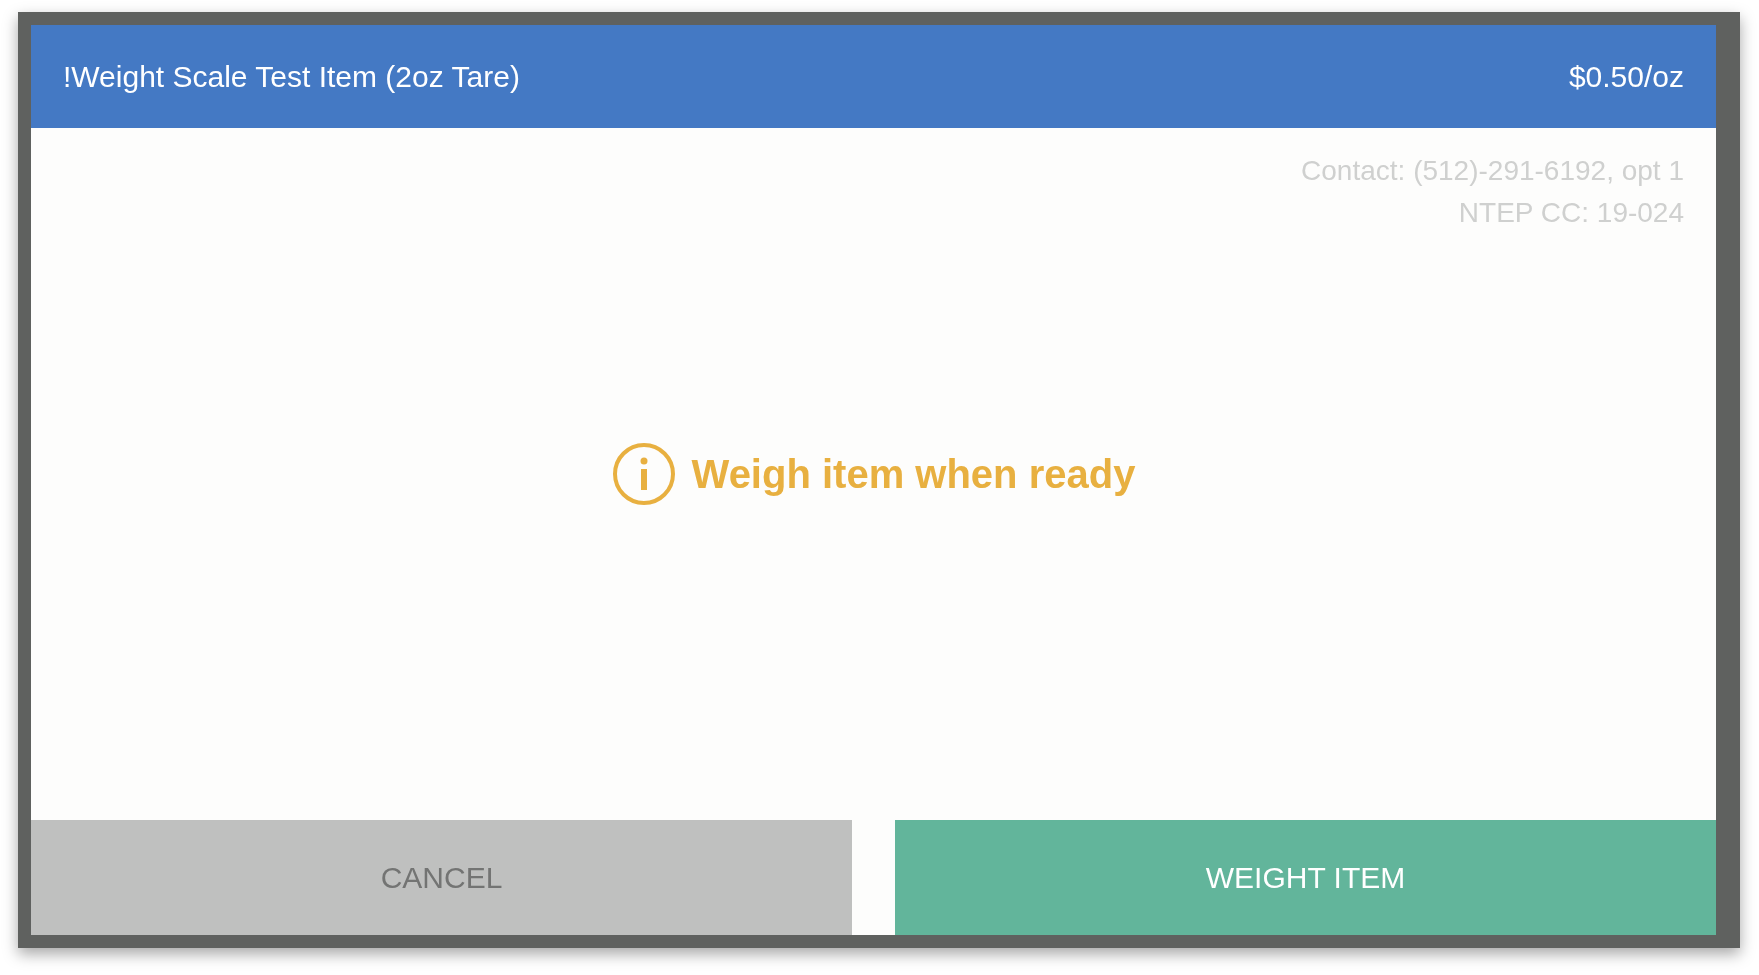 The height and width of the screenshot is (975, 1759). I want to click on item-title: !Weight Scale Test Item (2oz Tare), so click(291, 77).